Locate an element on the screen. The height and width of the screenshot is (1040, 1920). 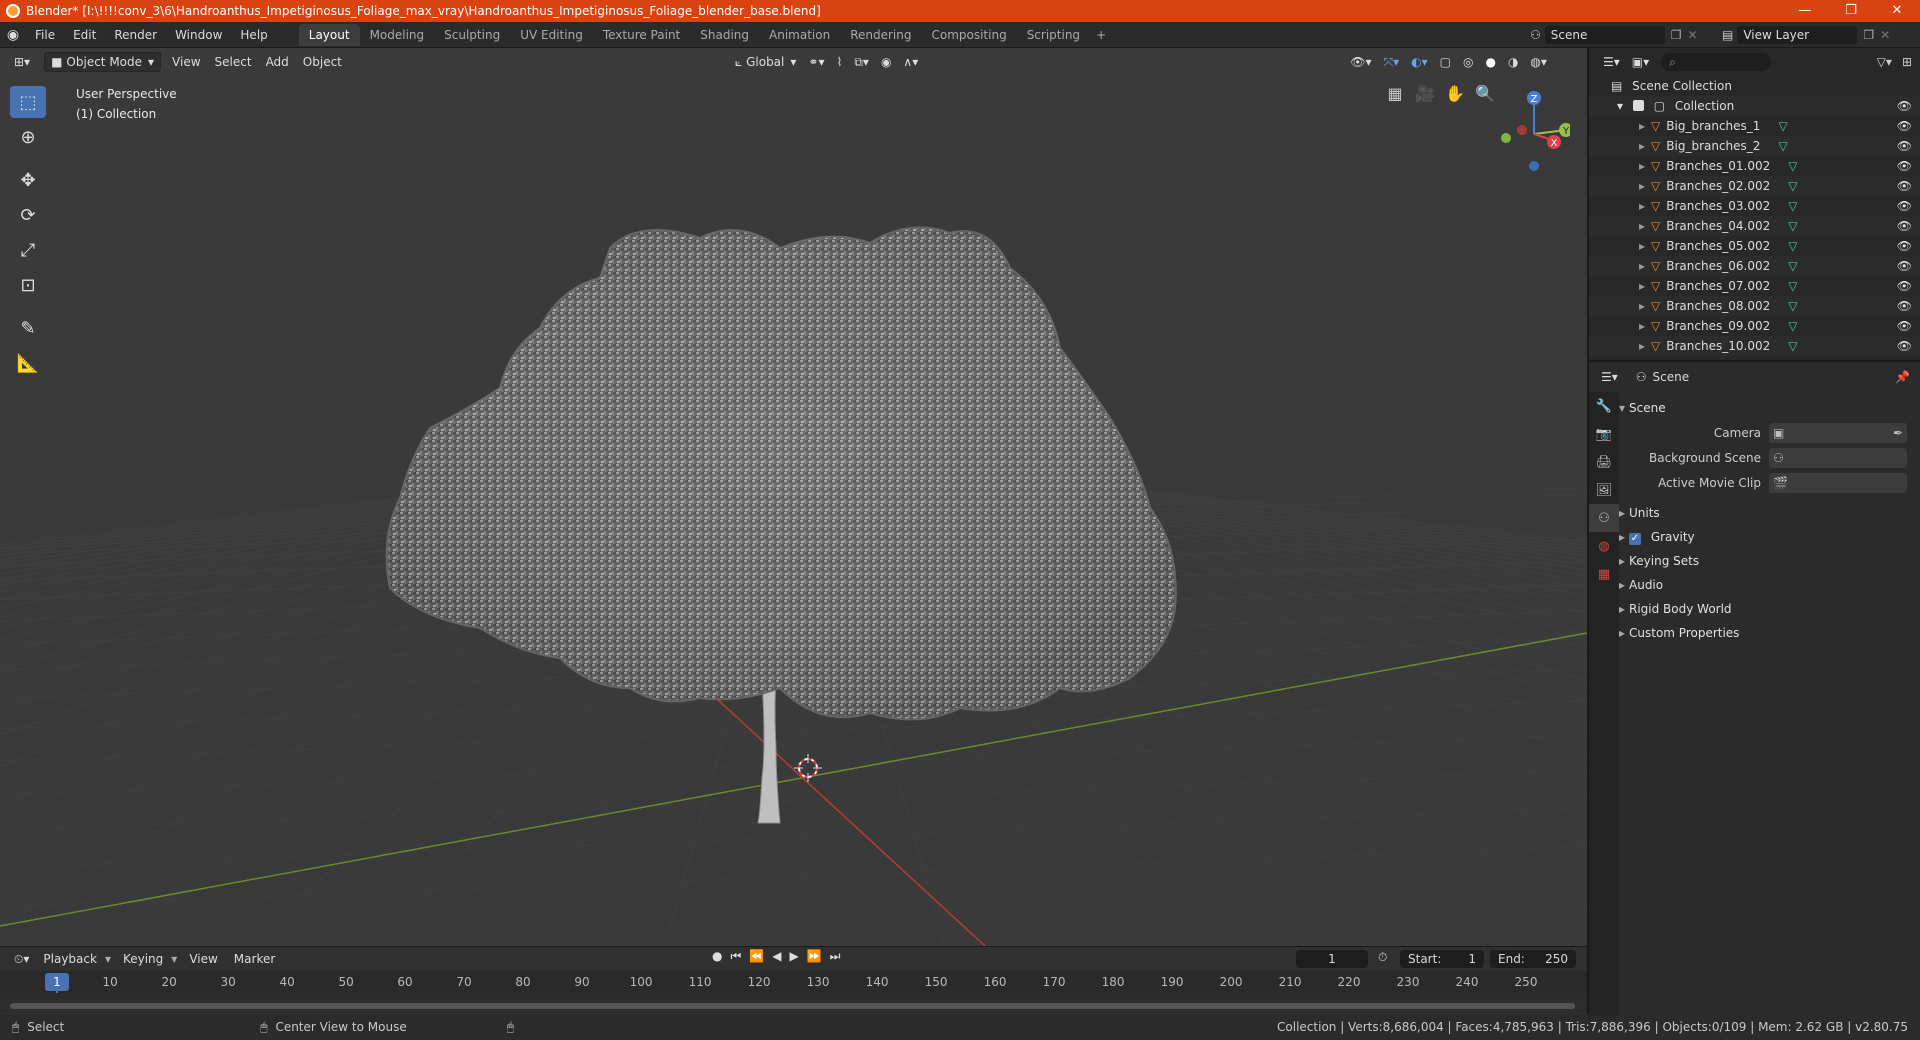
overlay-toggle-icon: ◐▾ is located at coordinates (1419, 62).